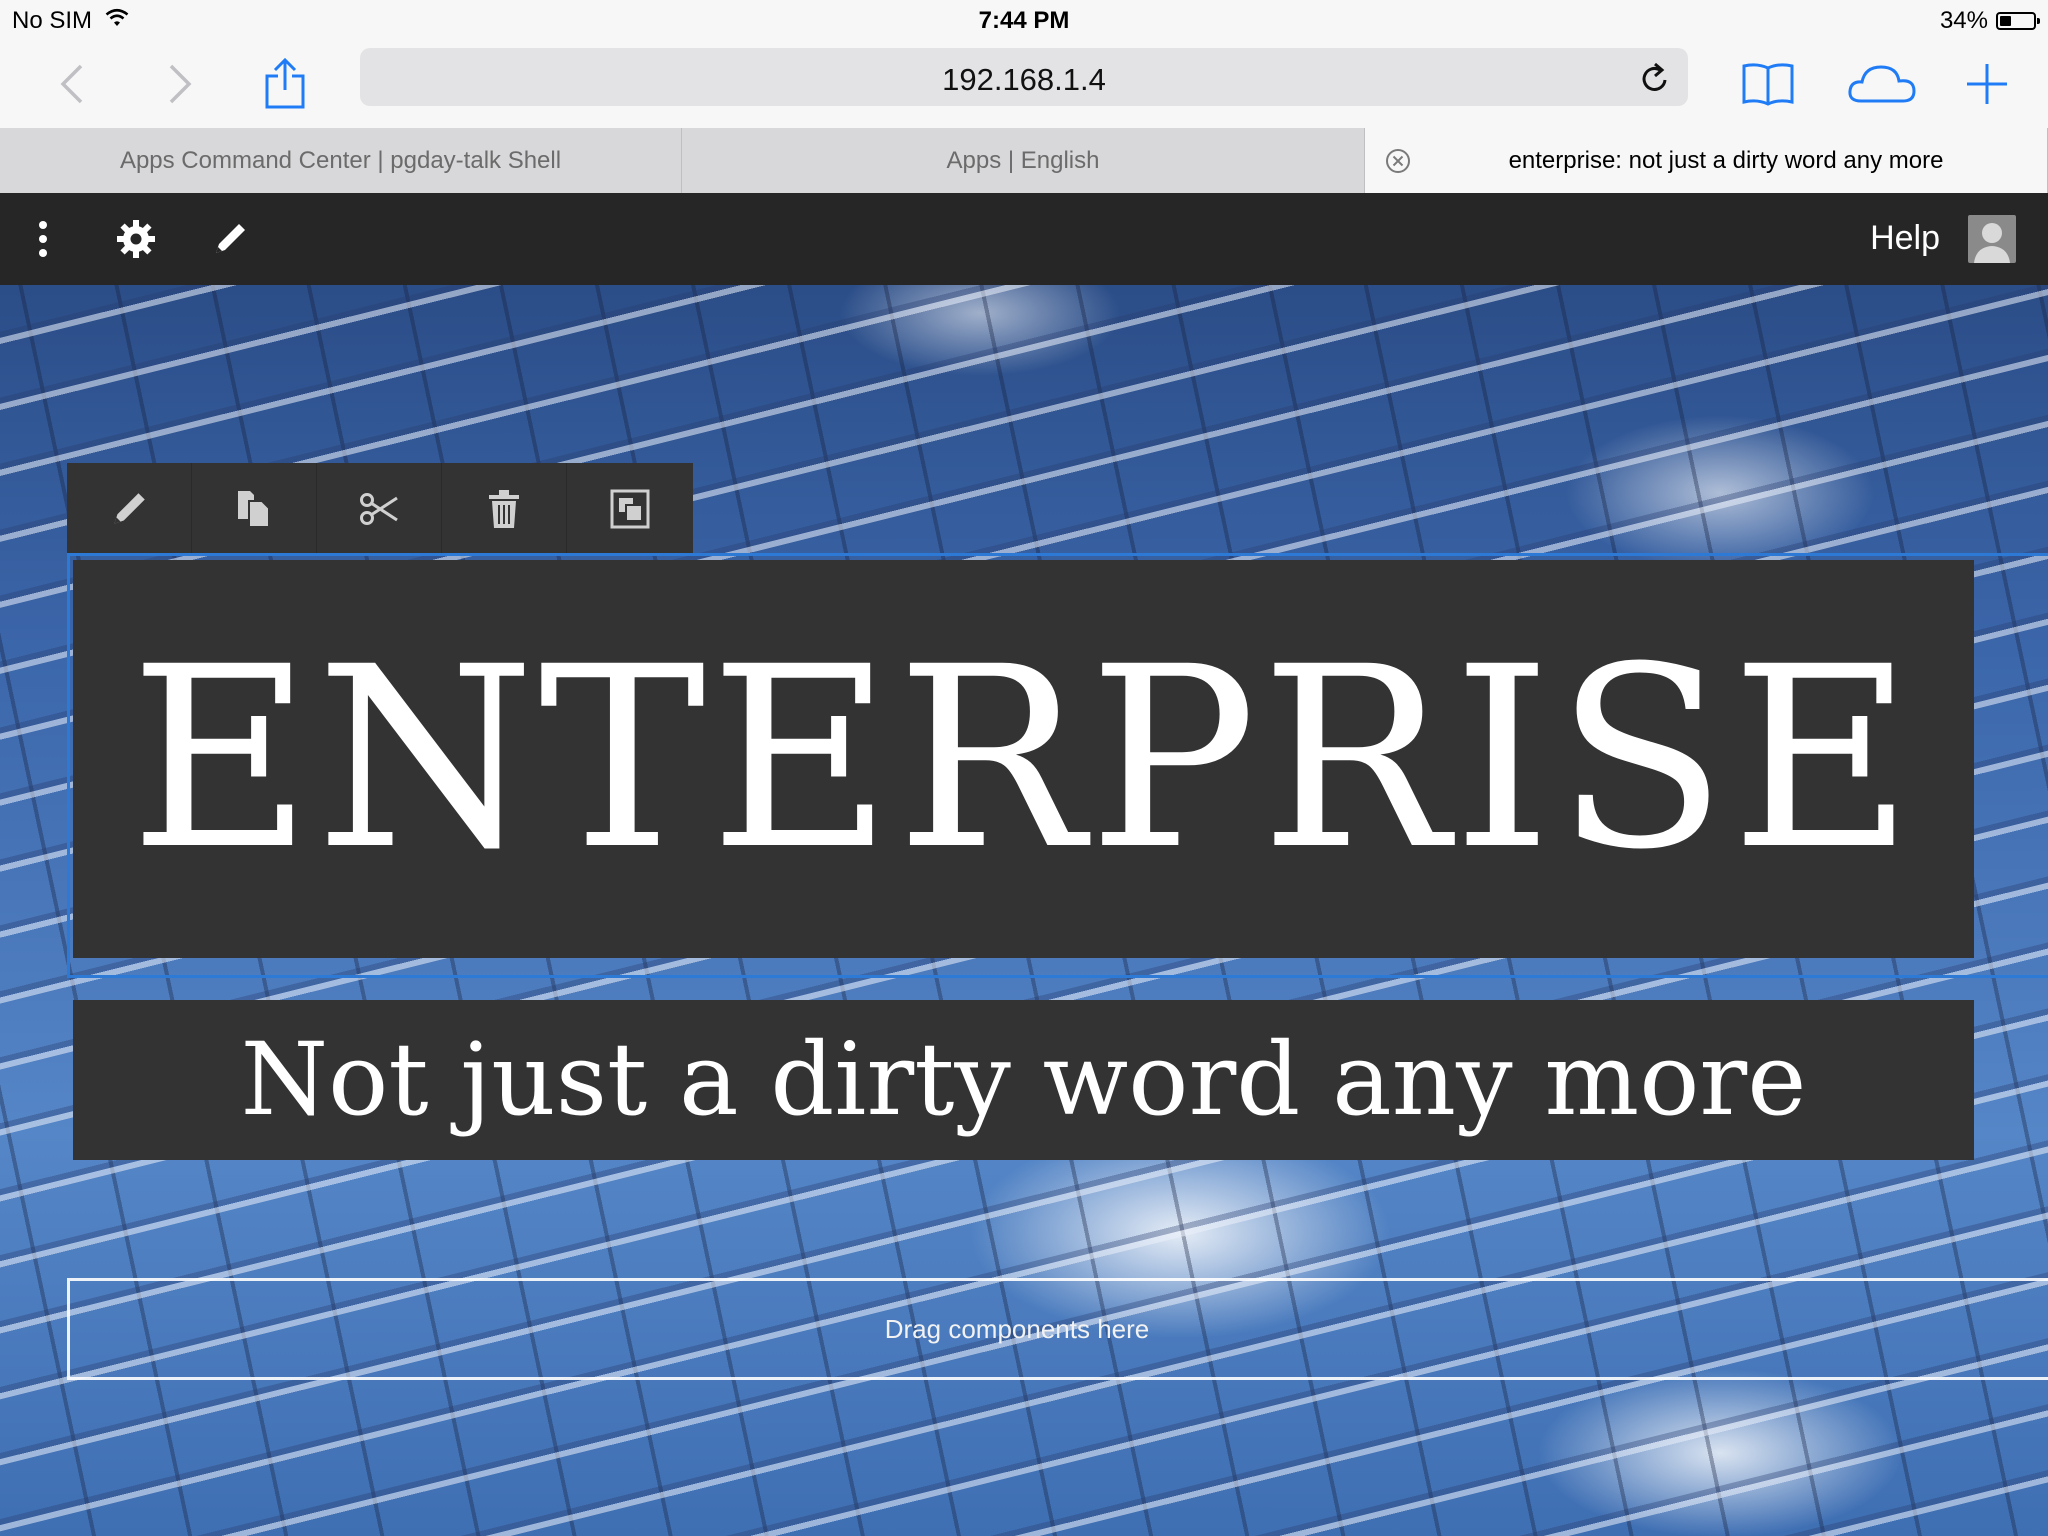 This screenshot has height=1536, width=2048. Describe the element at coordinates (1905, 238) in the screenshot. I see `help-link: Help` at that location.